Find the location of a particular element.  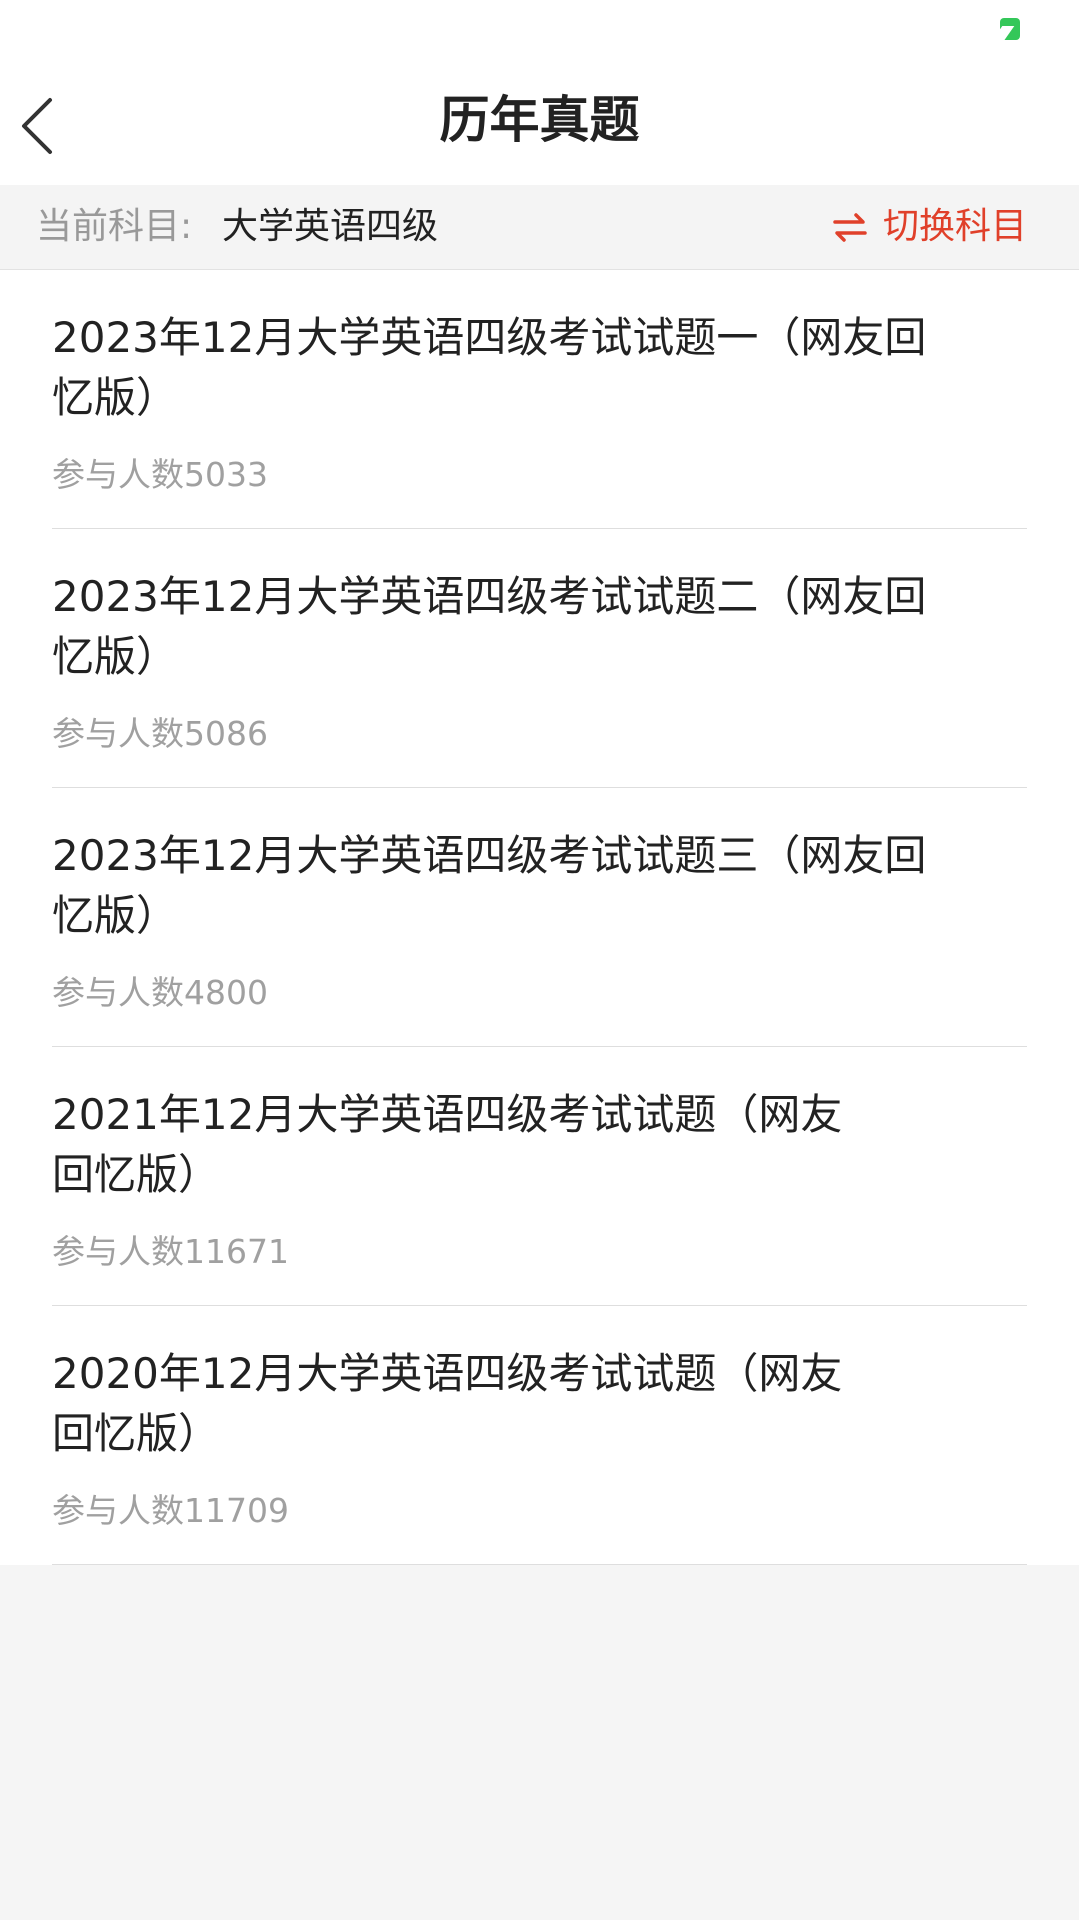

page-title: 历年真题 is located at coordinates (539, 120).